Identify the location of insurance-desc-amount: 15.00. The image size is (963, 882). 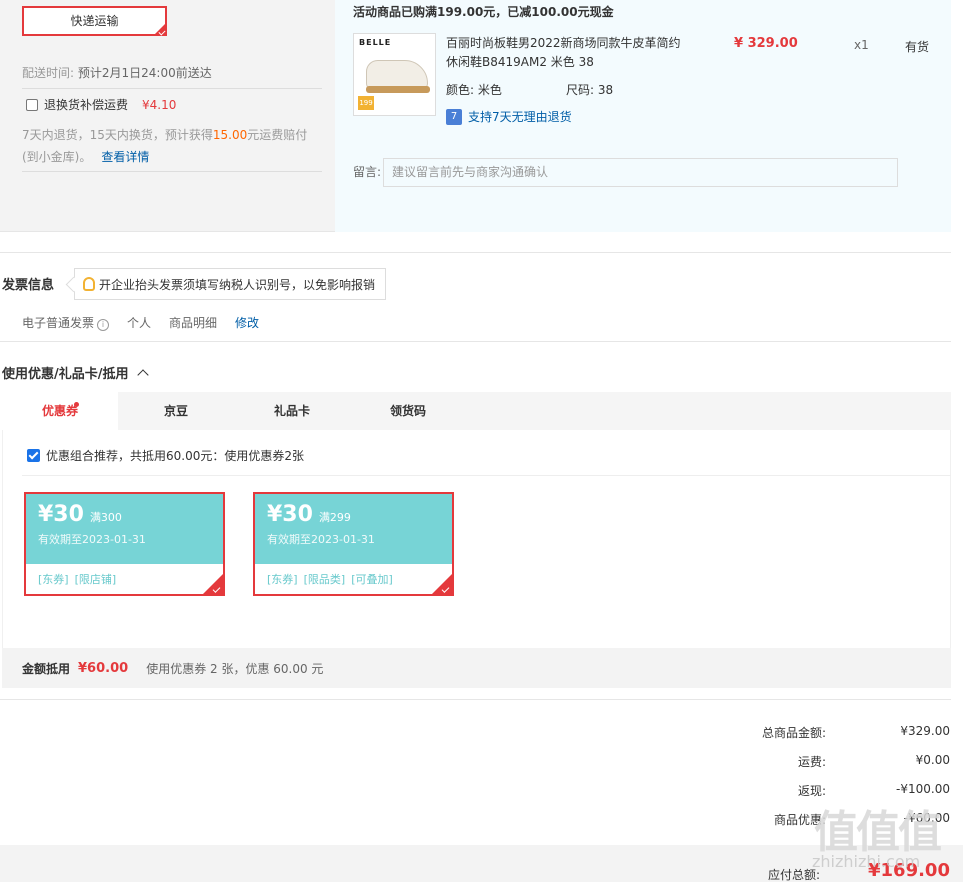
(230, 135).